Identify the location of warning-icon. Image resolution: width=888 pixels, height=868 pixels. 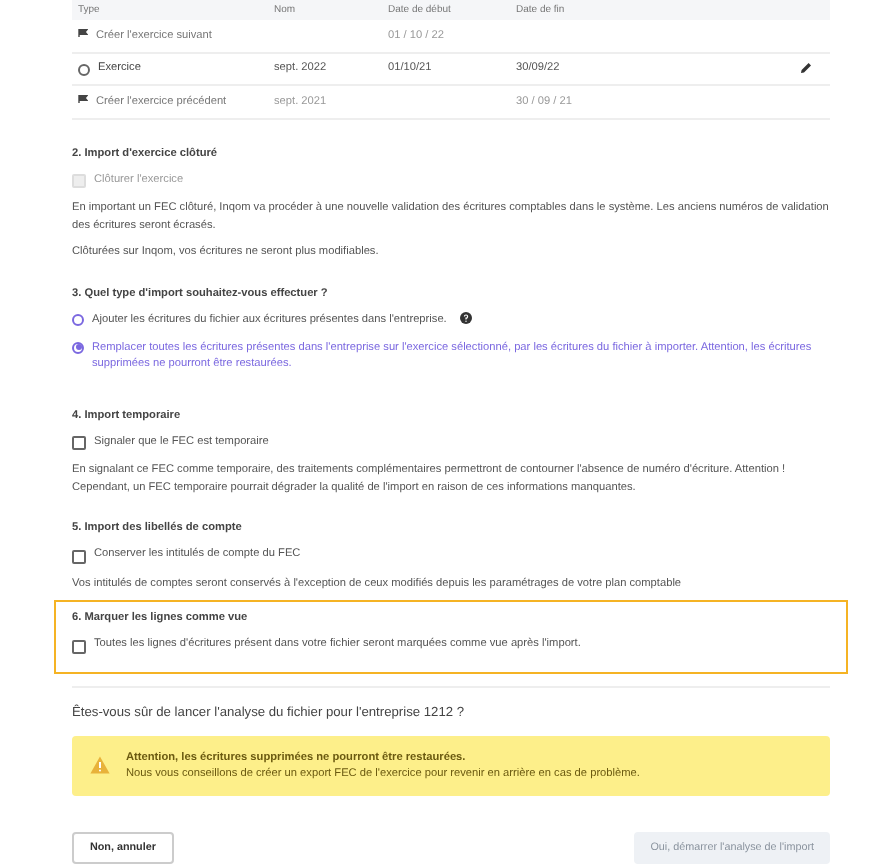
(100, 765).